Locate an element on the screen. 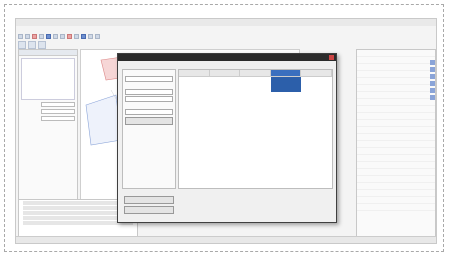 The width and height of the screenshot is (450, 257). table-row is located at coordinates (255, 89).